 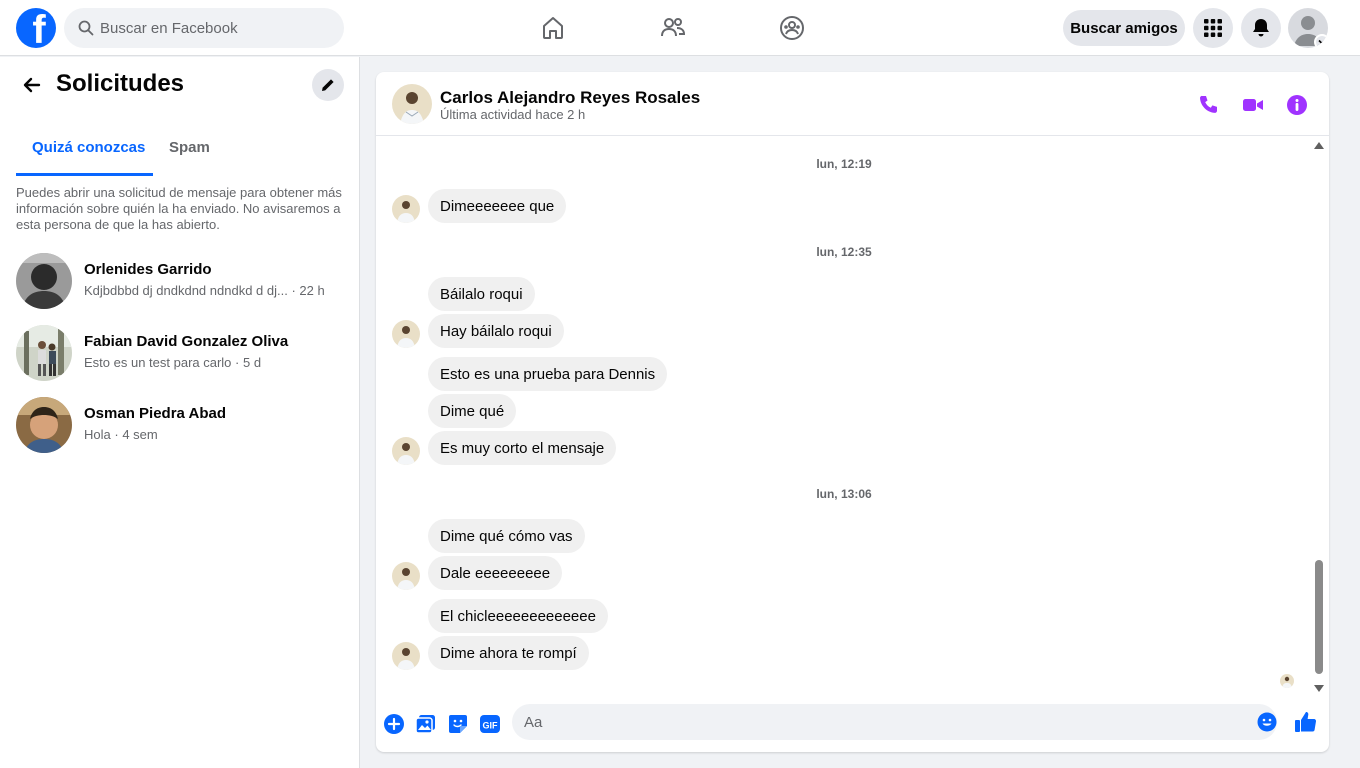 I want to click on panel-header: Solicitudes, so click(x=181, y=87).